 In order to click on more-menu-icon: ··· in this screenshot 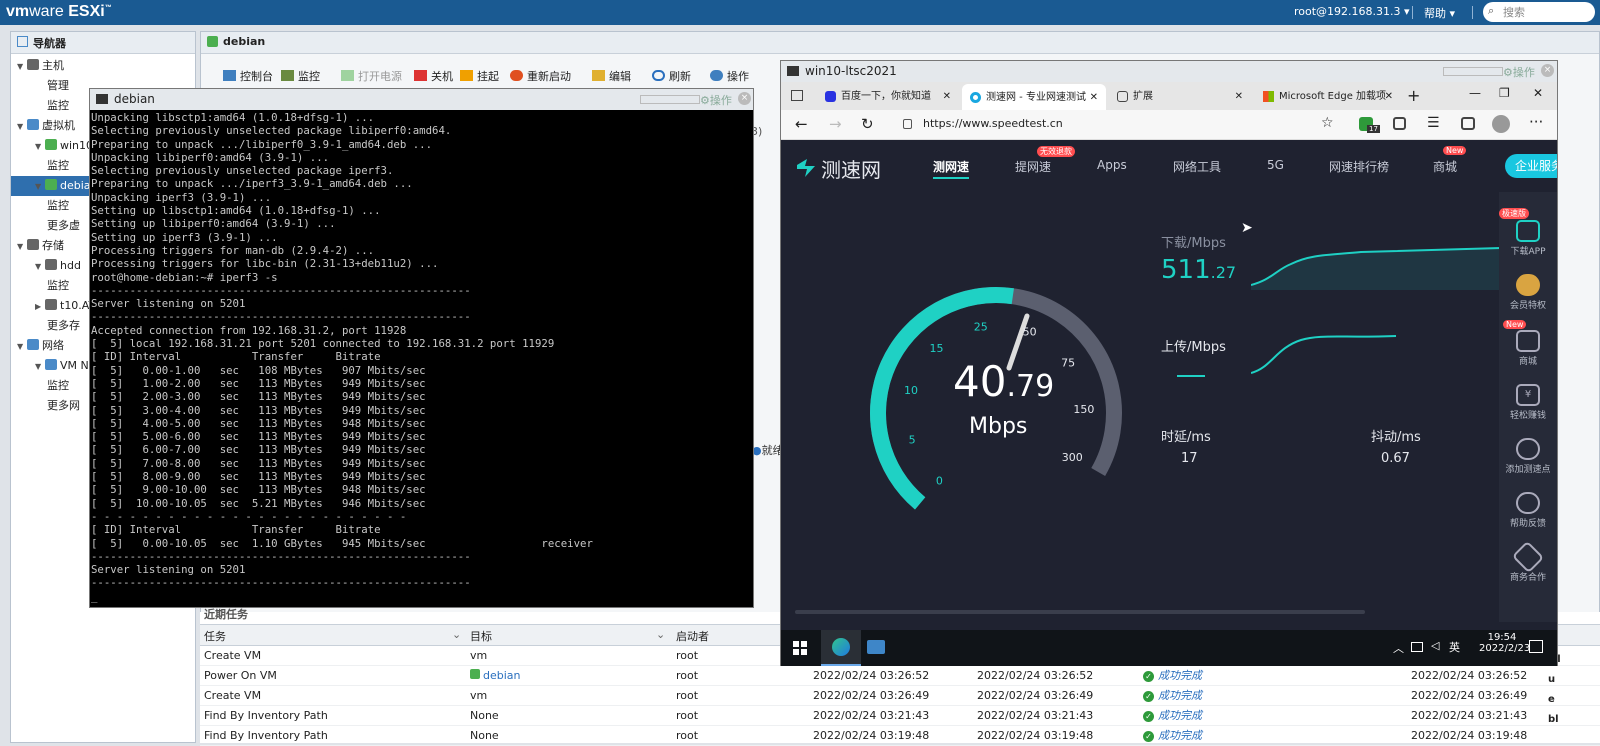, I will do `click(1536, 122)`.